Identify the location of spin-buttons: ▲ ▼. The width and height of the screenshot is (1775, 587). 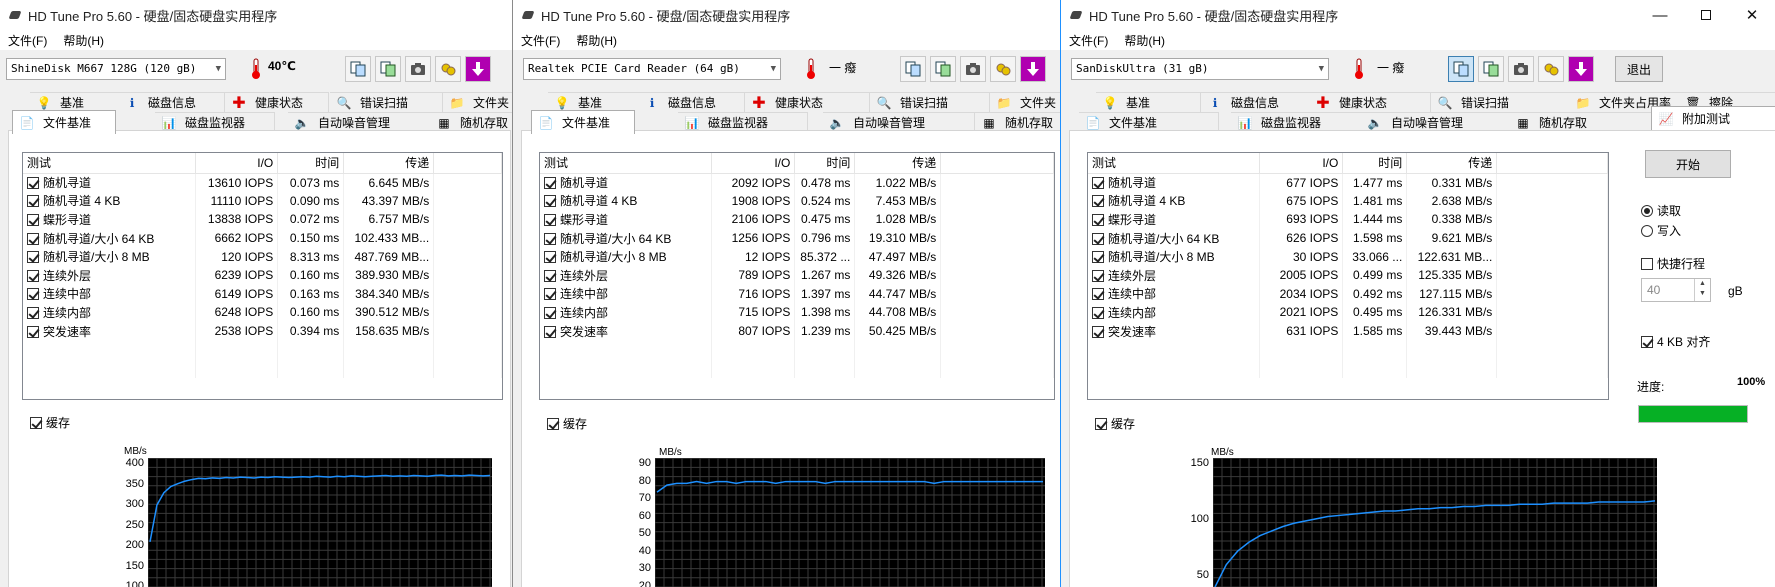
(1702, 290).